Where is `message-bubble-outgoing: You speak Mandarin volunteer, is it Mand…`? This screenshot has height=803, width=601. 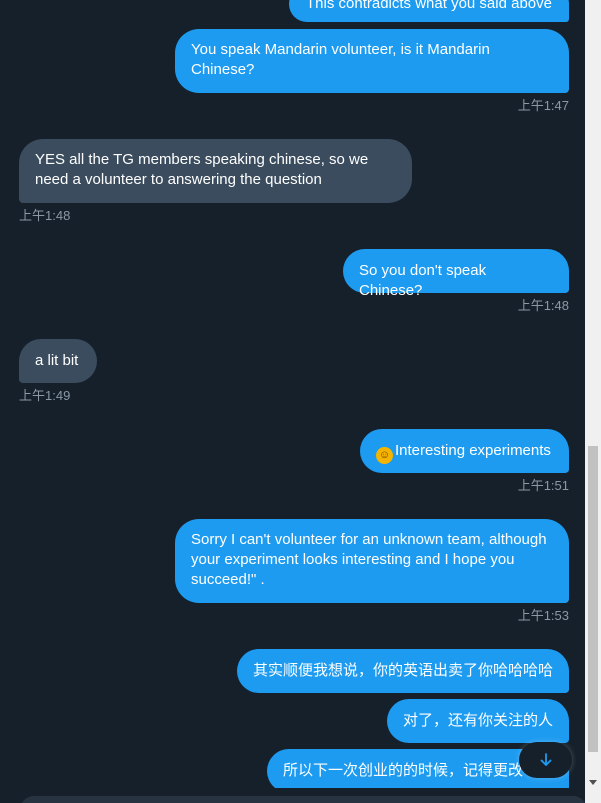 message-bubble-outgoing: You speak Mandarin volunteer, is it Mand… is located at coordinates (372, 61).